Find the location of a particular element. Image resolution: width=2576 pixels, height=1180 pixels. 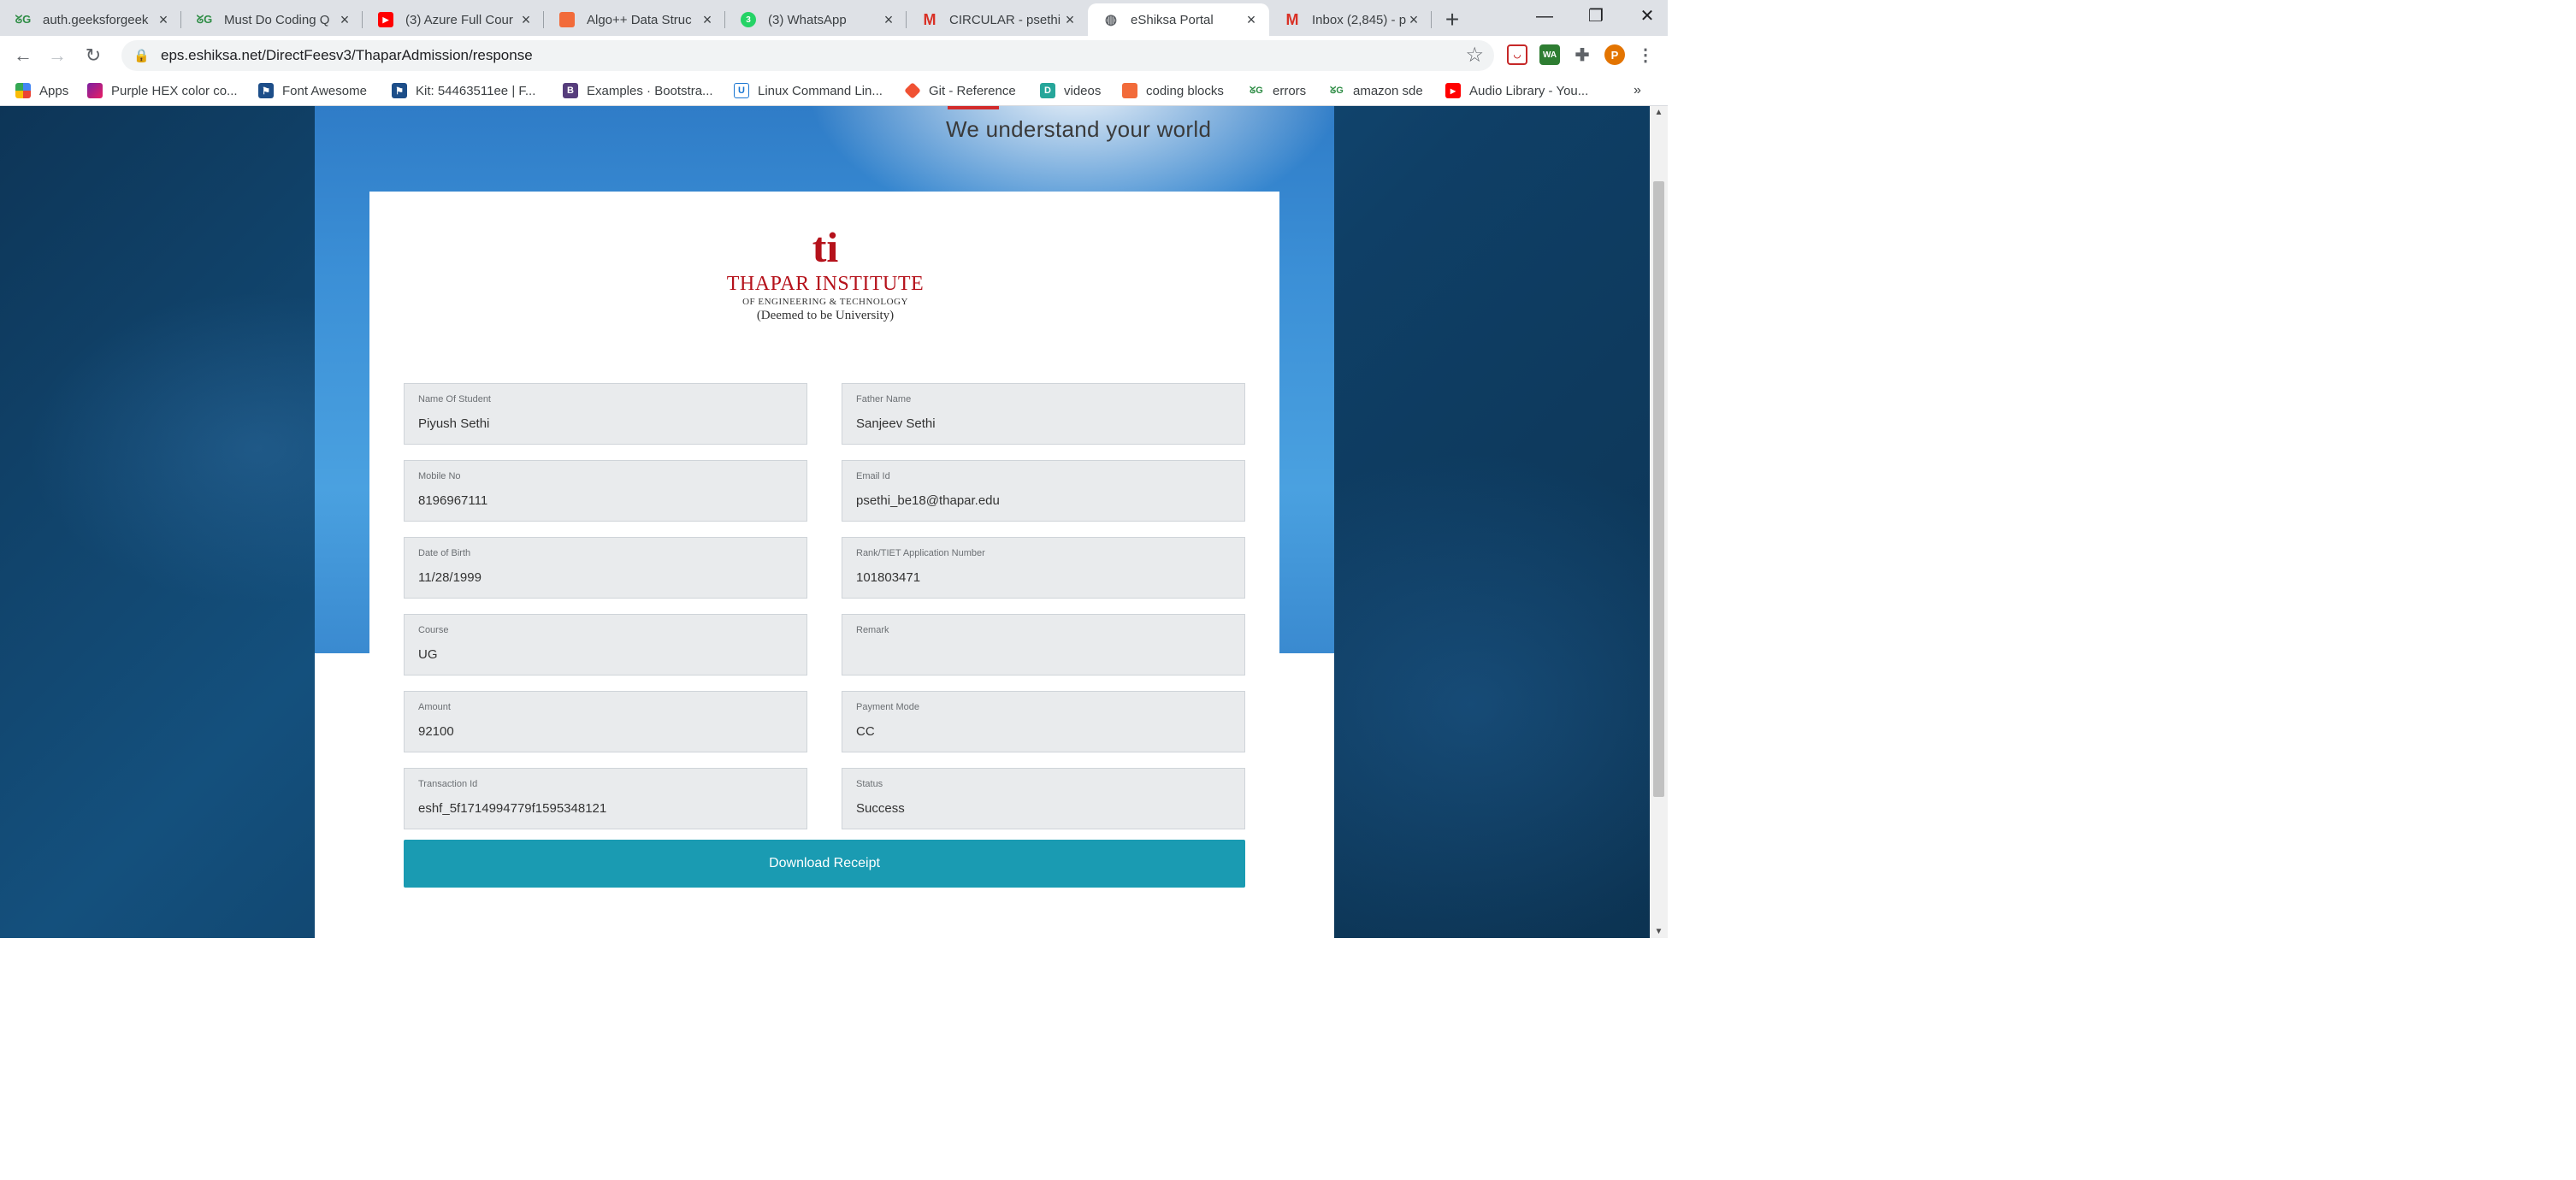

logo-mark: ti is located at coordinates (825, 247).